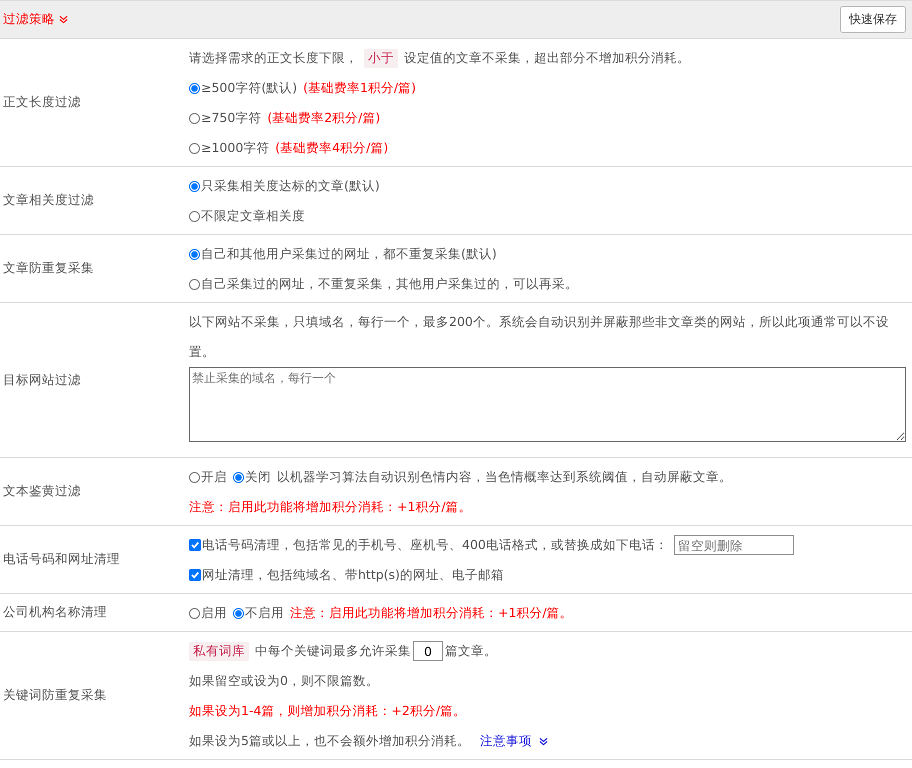 The width and height of the screenshot is (912, 768). Describe the element at coordinates (327, 711) in the screenshot. I see `warning-text: 如果设为1-4篇，则增加积分消耗：+2积分/篇。` at that location.